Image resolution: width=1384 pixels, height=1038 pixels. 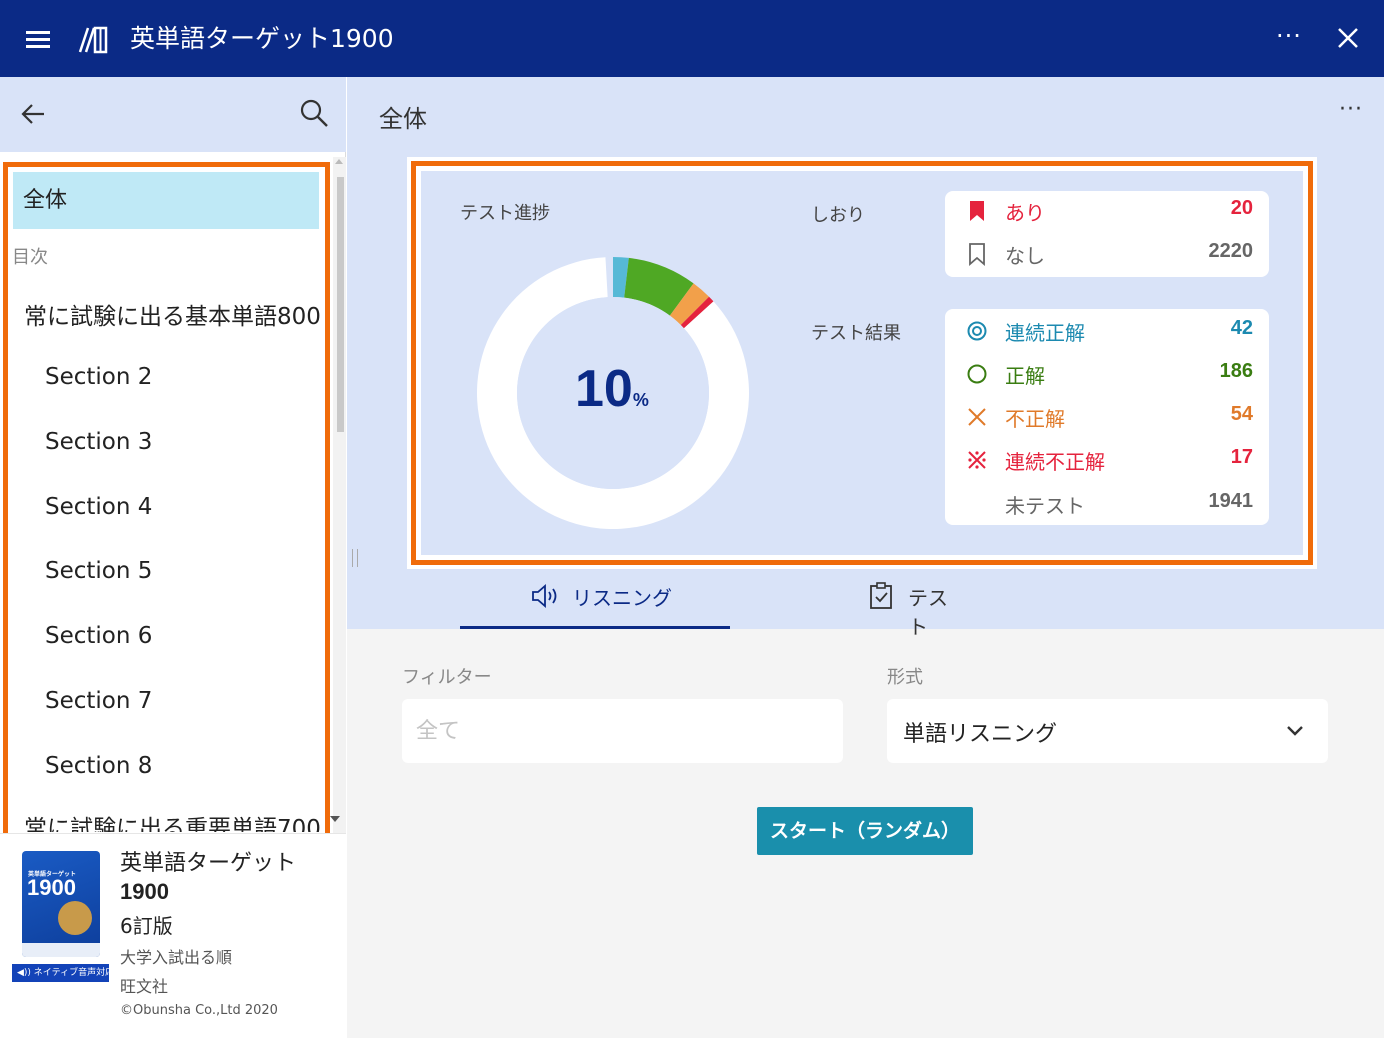 What do you see at coordinates (1107, 460) in the screenshot?
I see `result-row-consecutive-incorrect: 連続不正解 17` at bounding box center [1107, 460].